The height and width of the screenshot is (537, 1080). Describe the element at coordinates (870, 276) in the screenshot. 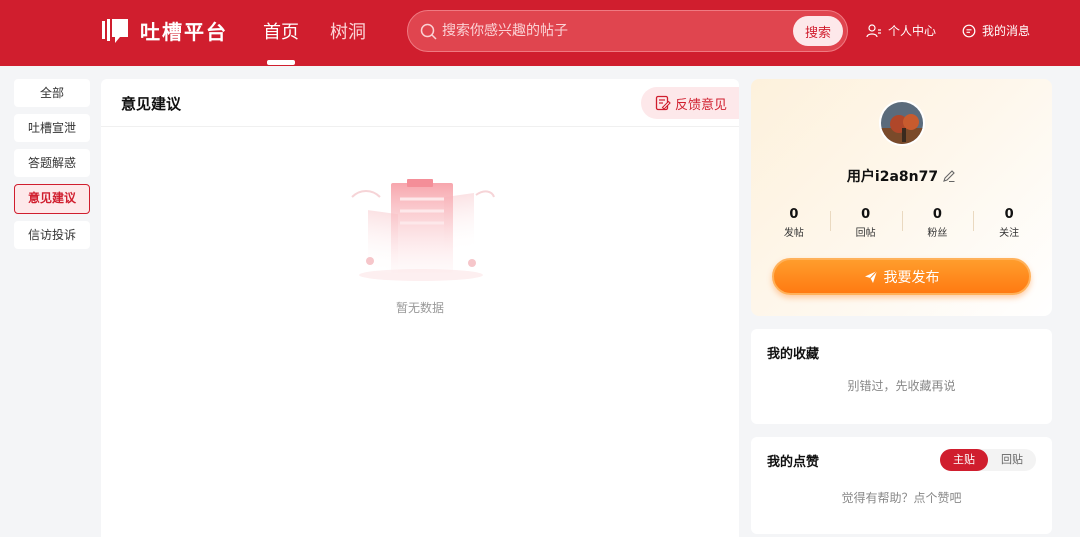

I see `send-icon` at that location.